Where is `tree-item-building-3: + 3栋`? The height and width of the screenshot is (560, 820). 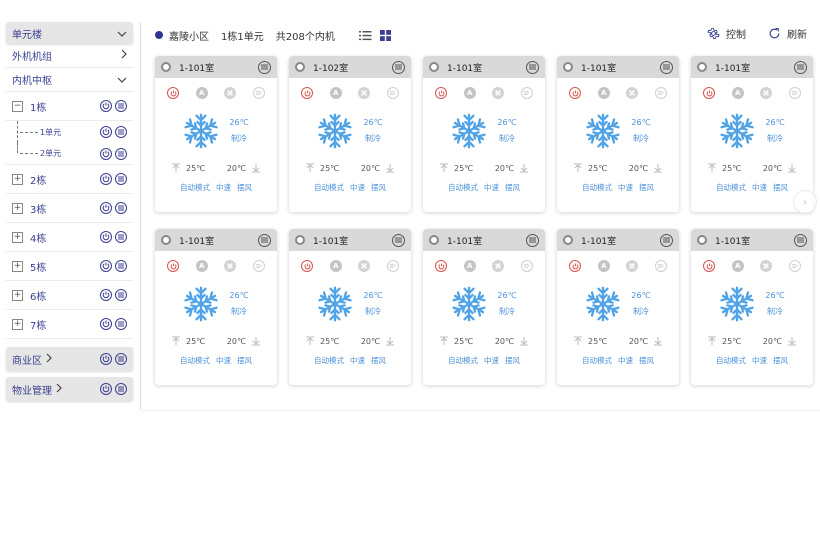
tree-item-building-3: + 3栋 is located at coordinates (69, 208).